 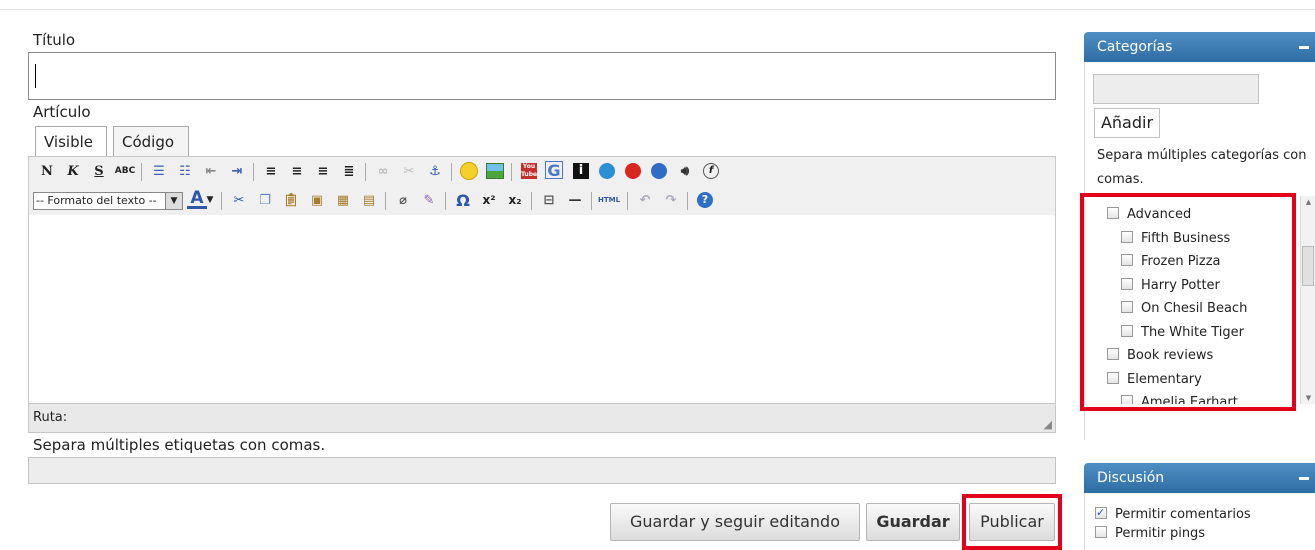 I want to click on scroll-up-icon: ▲, so click(x=1308, y=202).